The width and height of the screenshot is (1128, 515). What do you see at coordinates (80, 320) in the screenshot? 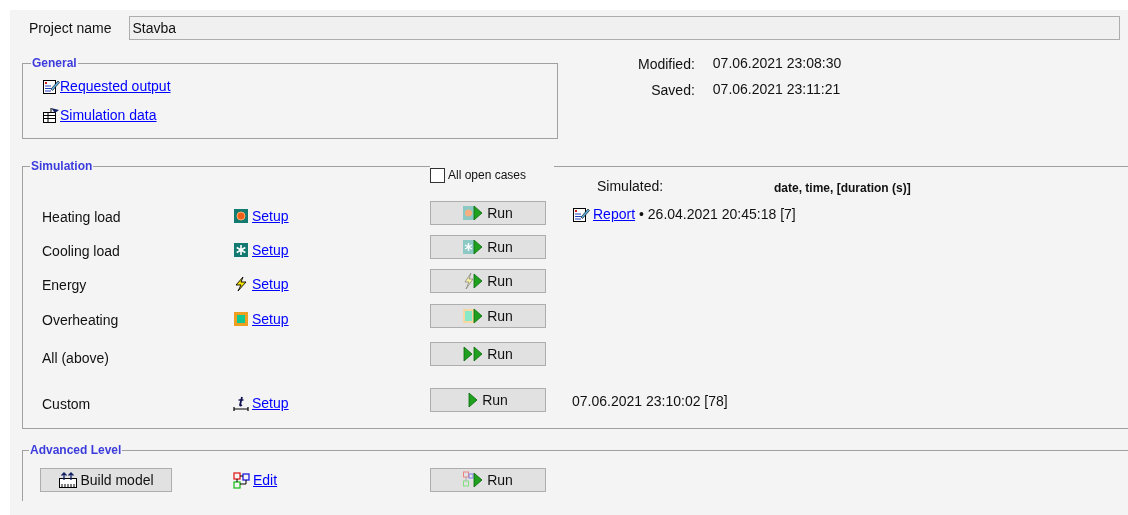
I see `row-label: Overheating` at bounding box center [80, 320].